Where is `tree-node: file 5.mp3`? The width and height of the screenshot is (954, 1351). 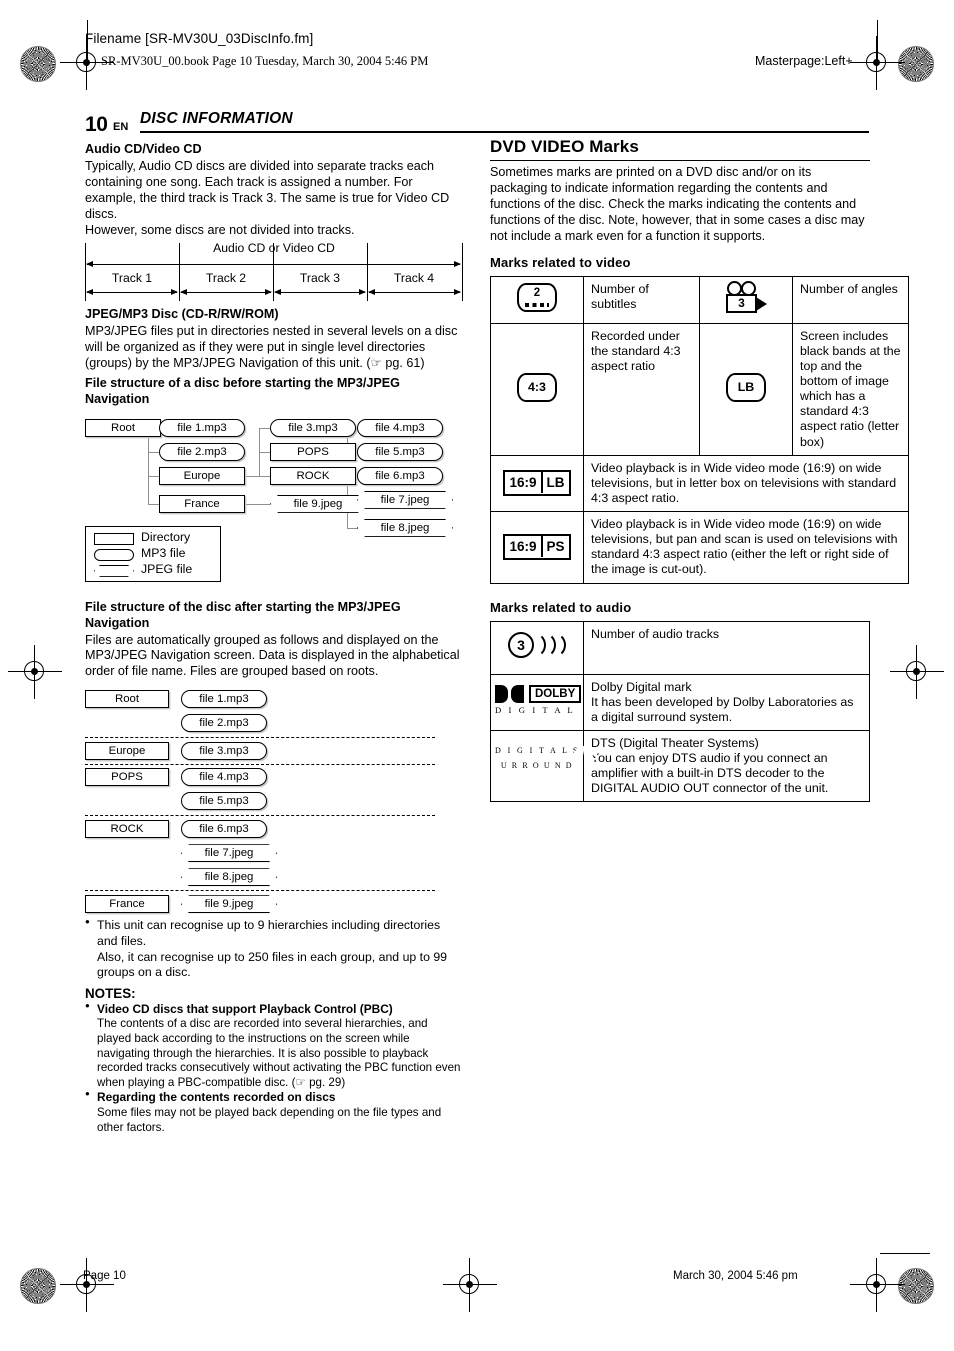
tree-node: file 5.mp3 is located at coordinates (400, 451).